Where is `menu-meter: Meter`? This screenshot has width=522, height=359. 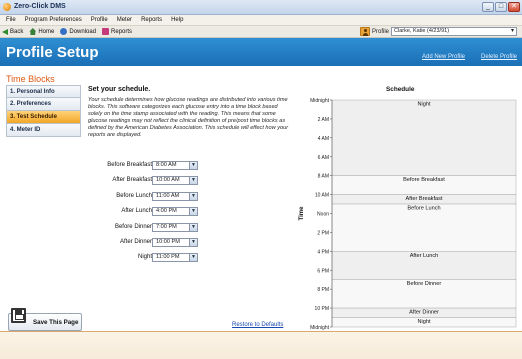 menu-meter: Meter is located at coordinates (124, 20).